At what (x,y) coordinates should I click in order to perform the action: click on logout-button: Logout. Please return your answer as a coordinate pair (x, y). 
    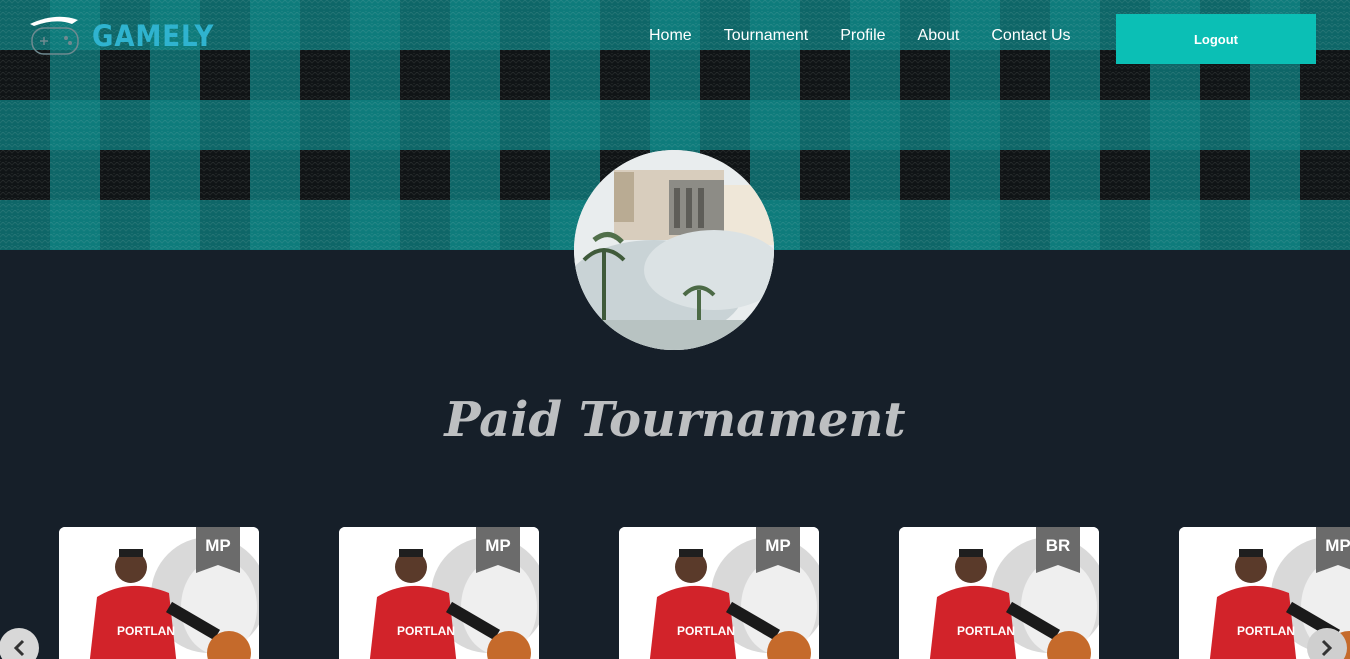
    Looking at the image, I should click on (1216, 39).